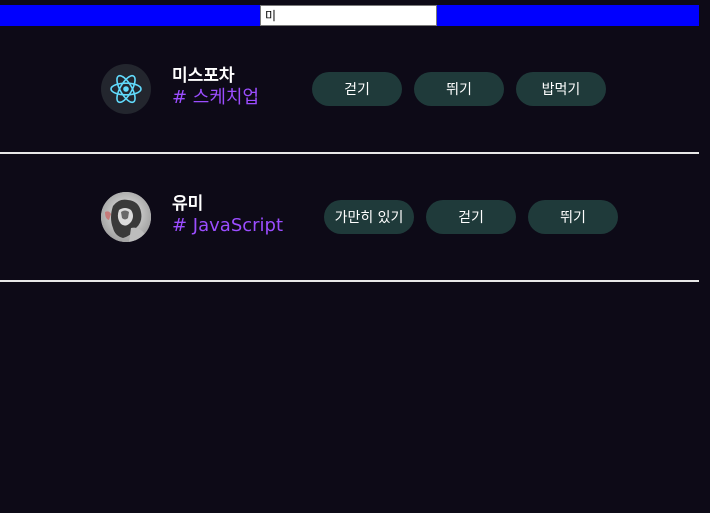 The image size is (710, 513). Describe the element at coordinates (369, 217) in the screenshot. I see `stay-still-button: 가만히 있기` at that location.